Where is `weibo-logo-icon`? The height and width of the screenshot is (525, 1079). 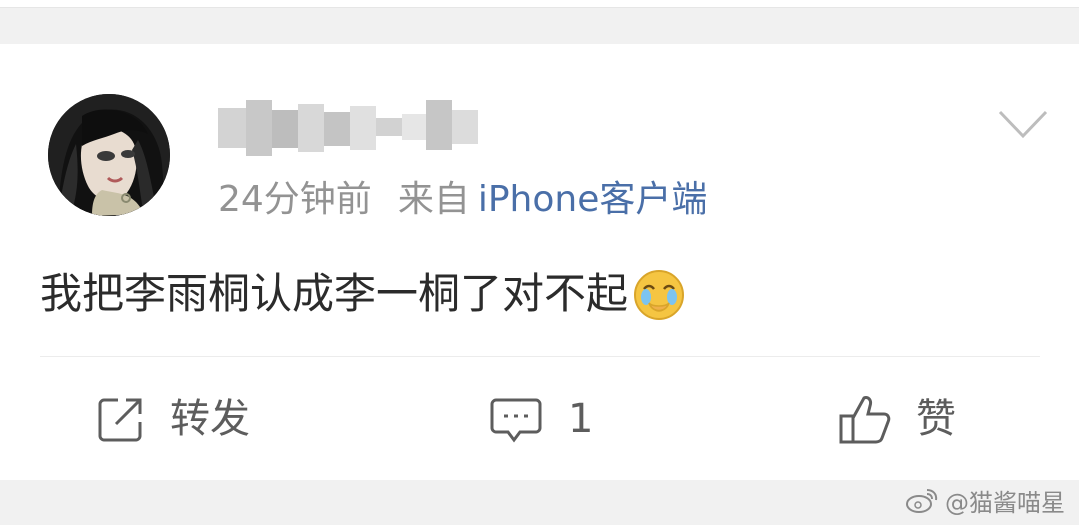
weibo-logo-icon is located at coordinates (922, 501).